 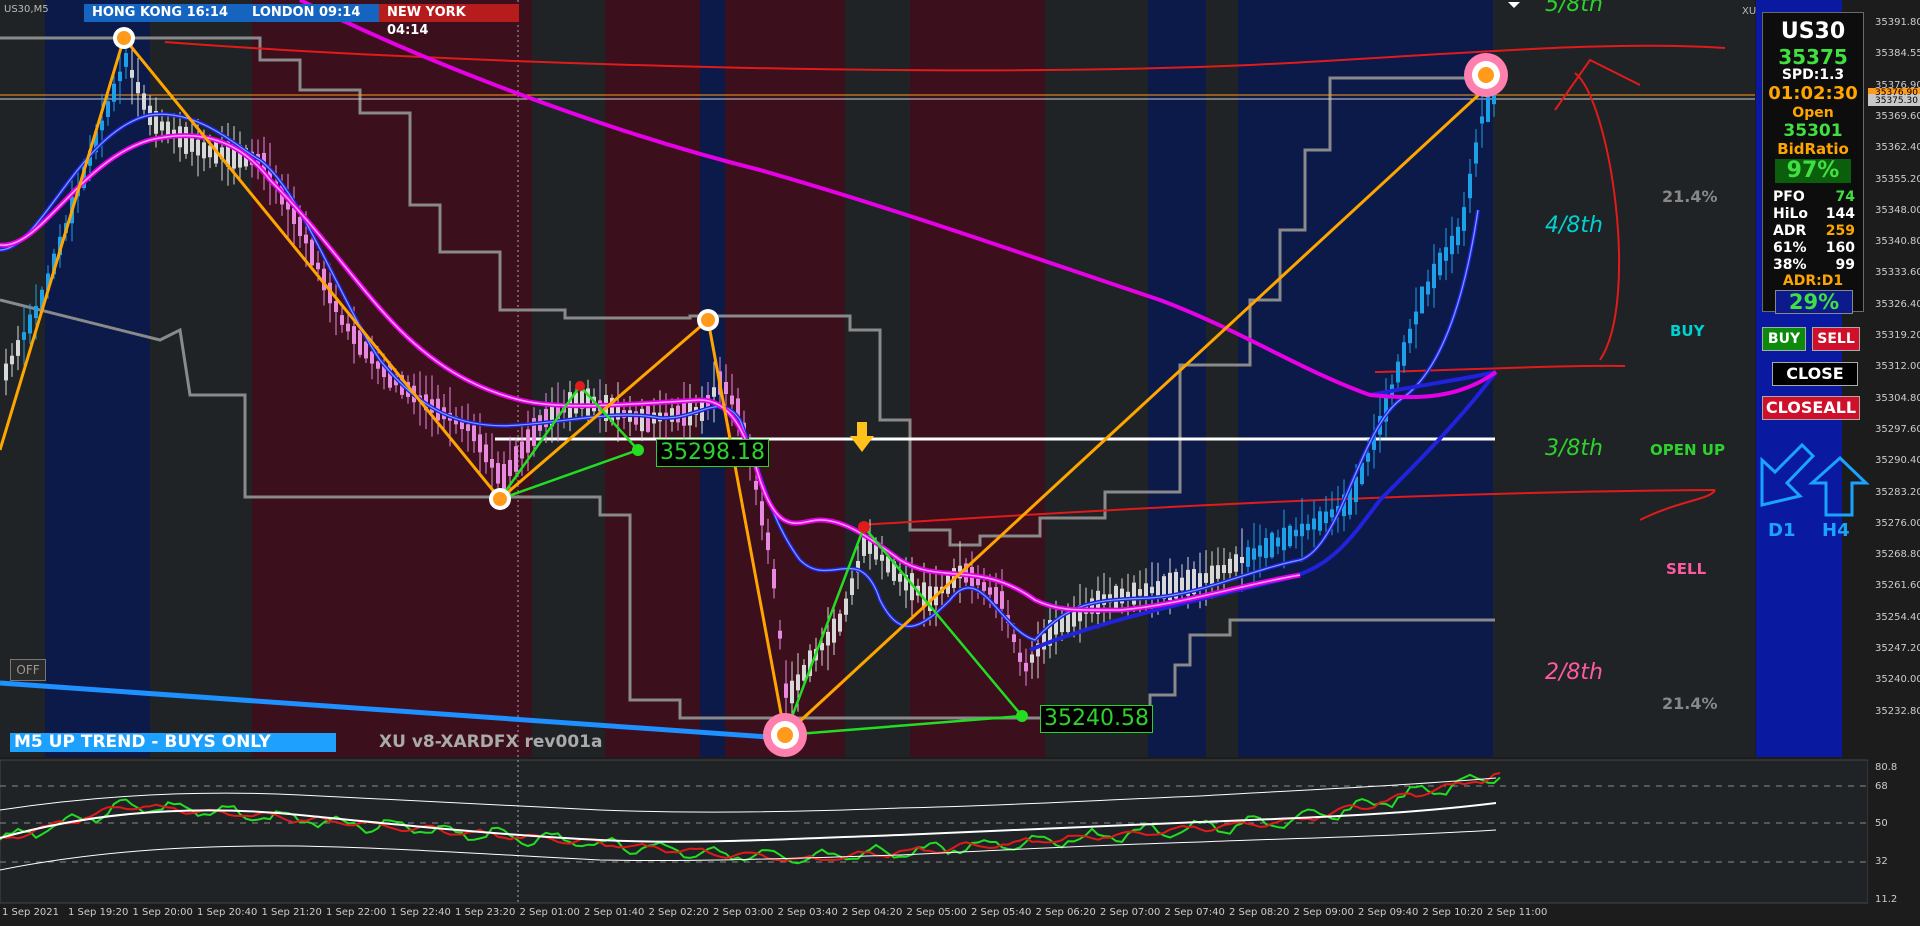 I want to click on time-tick: 2 Sep 01:40, so click(x=614, y=912).